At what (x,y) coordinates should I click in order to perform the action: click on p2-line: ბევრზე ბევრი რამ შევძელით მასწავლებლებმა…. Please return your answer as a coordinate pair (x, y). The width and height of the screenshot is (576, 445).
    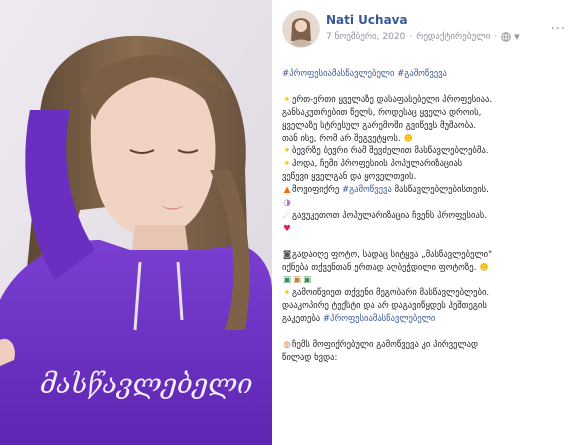
    Looking at the image, I should click on (390, 151).